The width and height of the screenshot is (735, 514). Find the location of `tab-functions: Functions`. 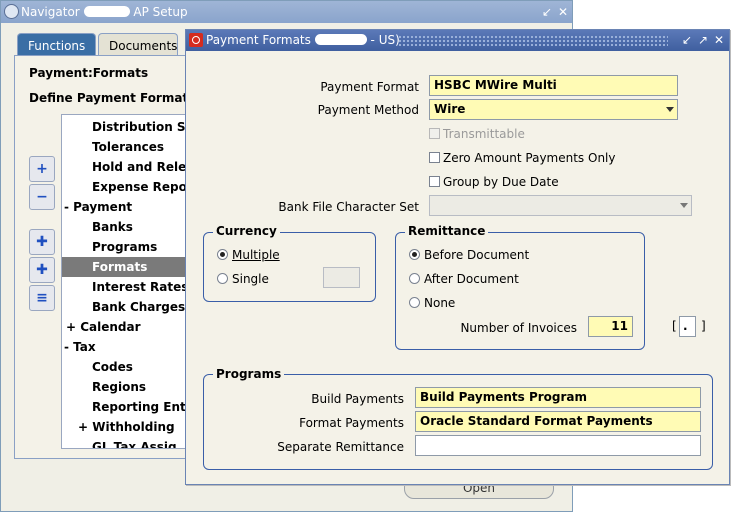

tab-functions: Functions is located at coordinates (56, 45).